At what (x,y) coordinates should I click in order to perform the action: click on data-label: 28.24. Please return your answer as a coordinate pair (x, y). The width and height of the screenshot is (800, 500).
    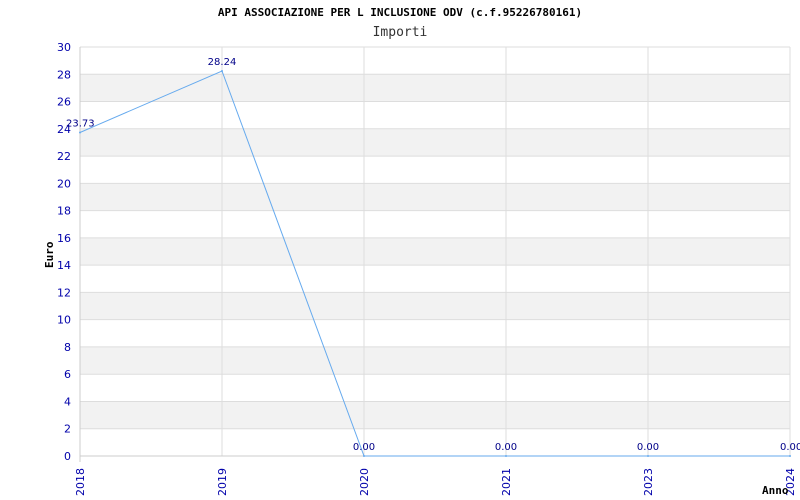
    Looking at the image, I should click on (222, 62).